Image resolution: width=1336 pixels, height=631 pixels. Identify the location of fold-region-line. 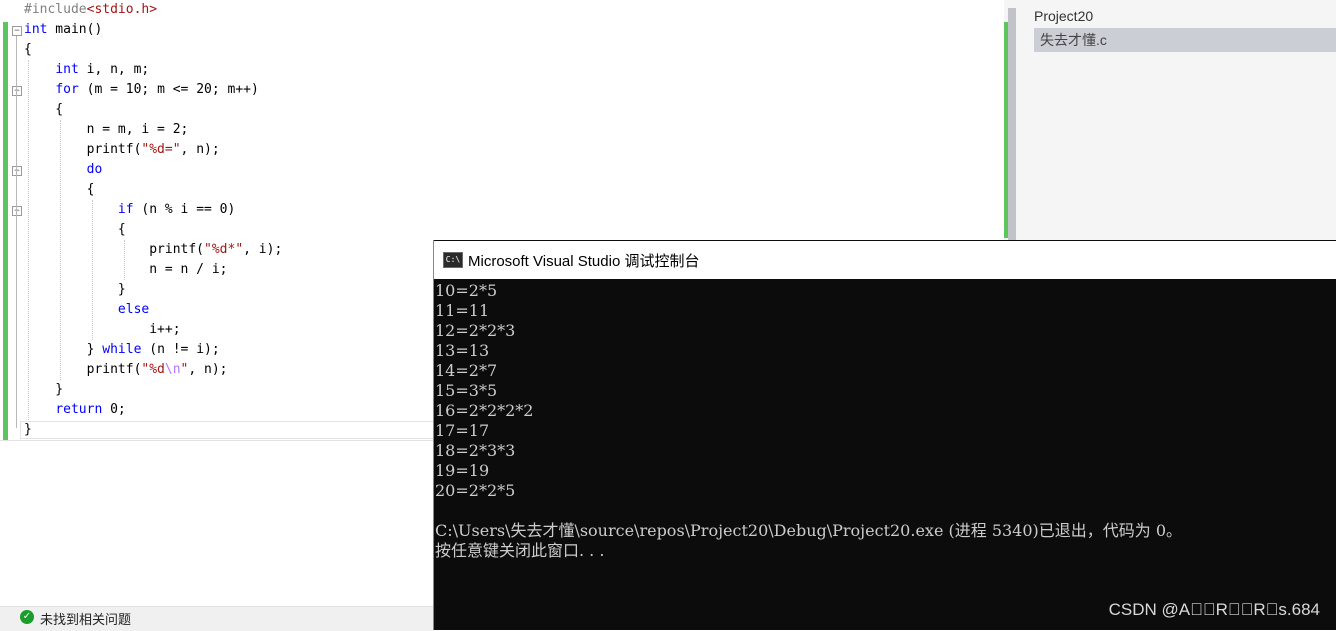
(16, 232).